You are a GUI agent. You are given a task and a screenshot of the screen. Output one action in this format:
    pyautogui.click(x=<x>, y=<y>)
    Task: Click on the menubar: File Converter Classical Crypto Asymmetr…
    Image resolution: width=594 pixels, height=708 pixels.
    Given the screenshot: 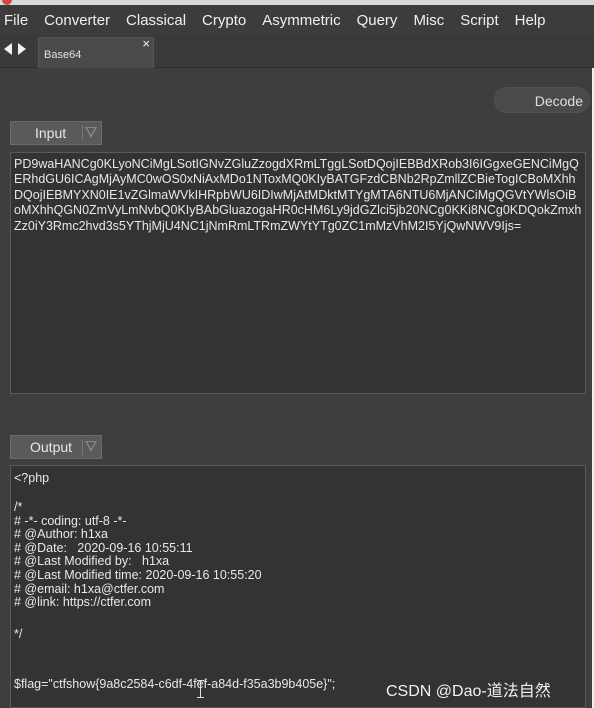 What is the action you would take?
    pyautogui.click(x=297, y=20)
    